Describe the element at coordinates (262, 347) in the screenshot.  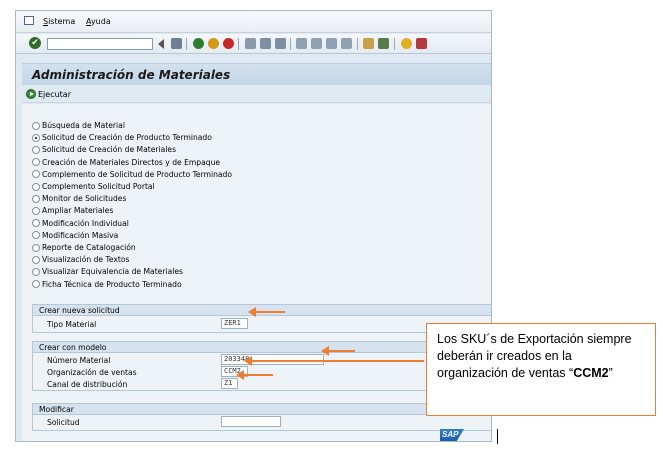
I see `group-create-with-model-header: Crear con modelo` at that location.